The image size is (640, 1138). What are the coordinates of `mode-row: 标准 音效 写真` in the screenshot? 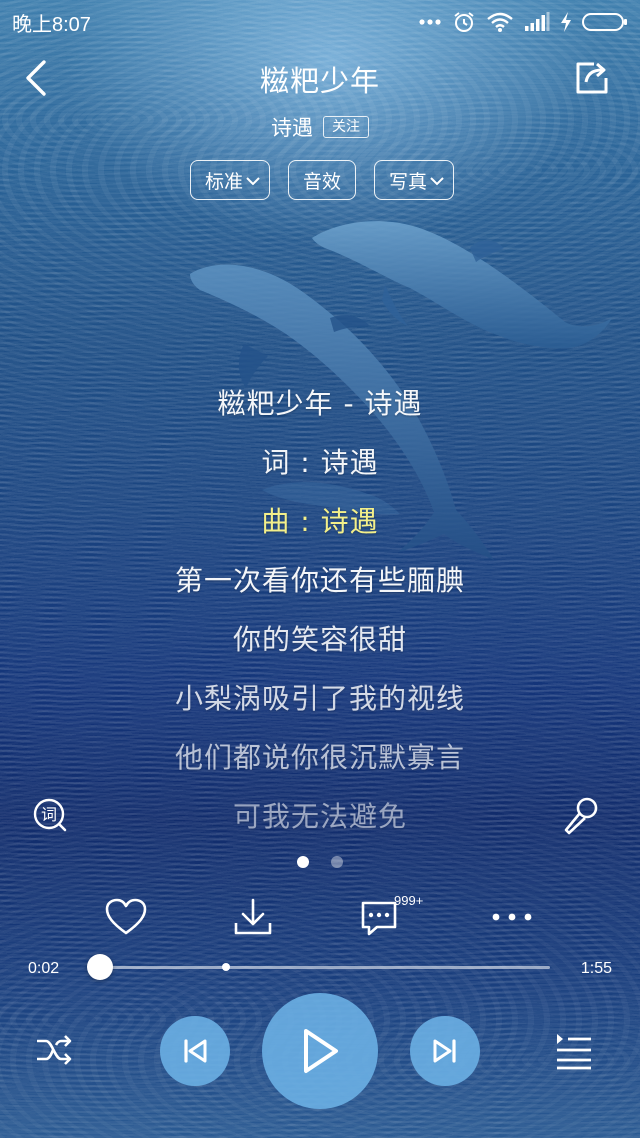 It's located at (320, 180).